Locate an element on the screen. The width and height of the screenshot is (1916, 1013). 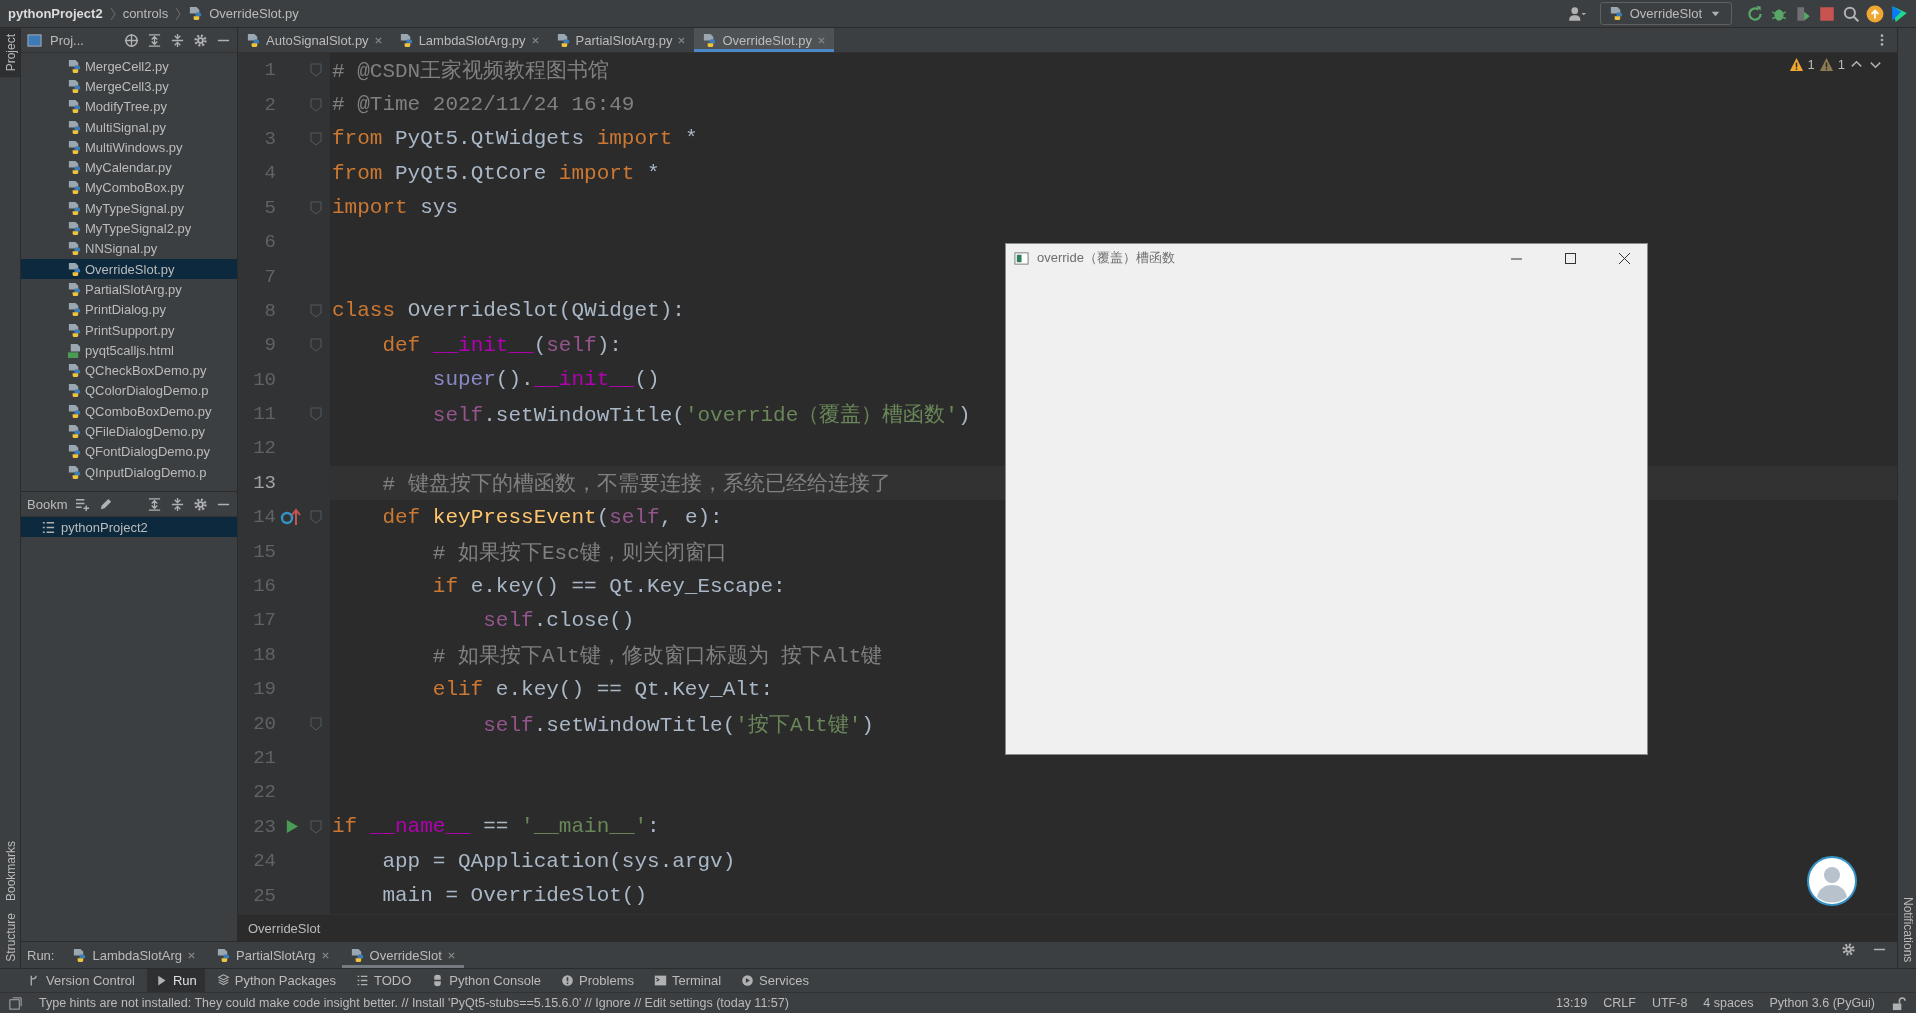
file-tree-item: QFontDialogDemo.py is located at coordinates (129, 451).